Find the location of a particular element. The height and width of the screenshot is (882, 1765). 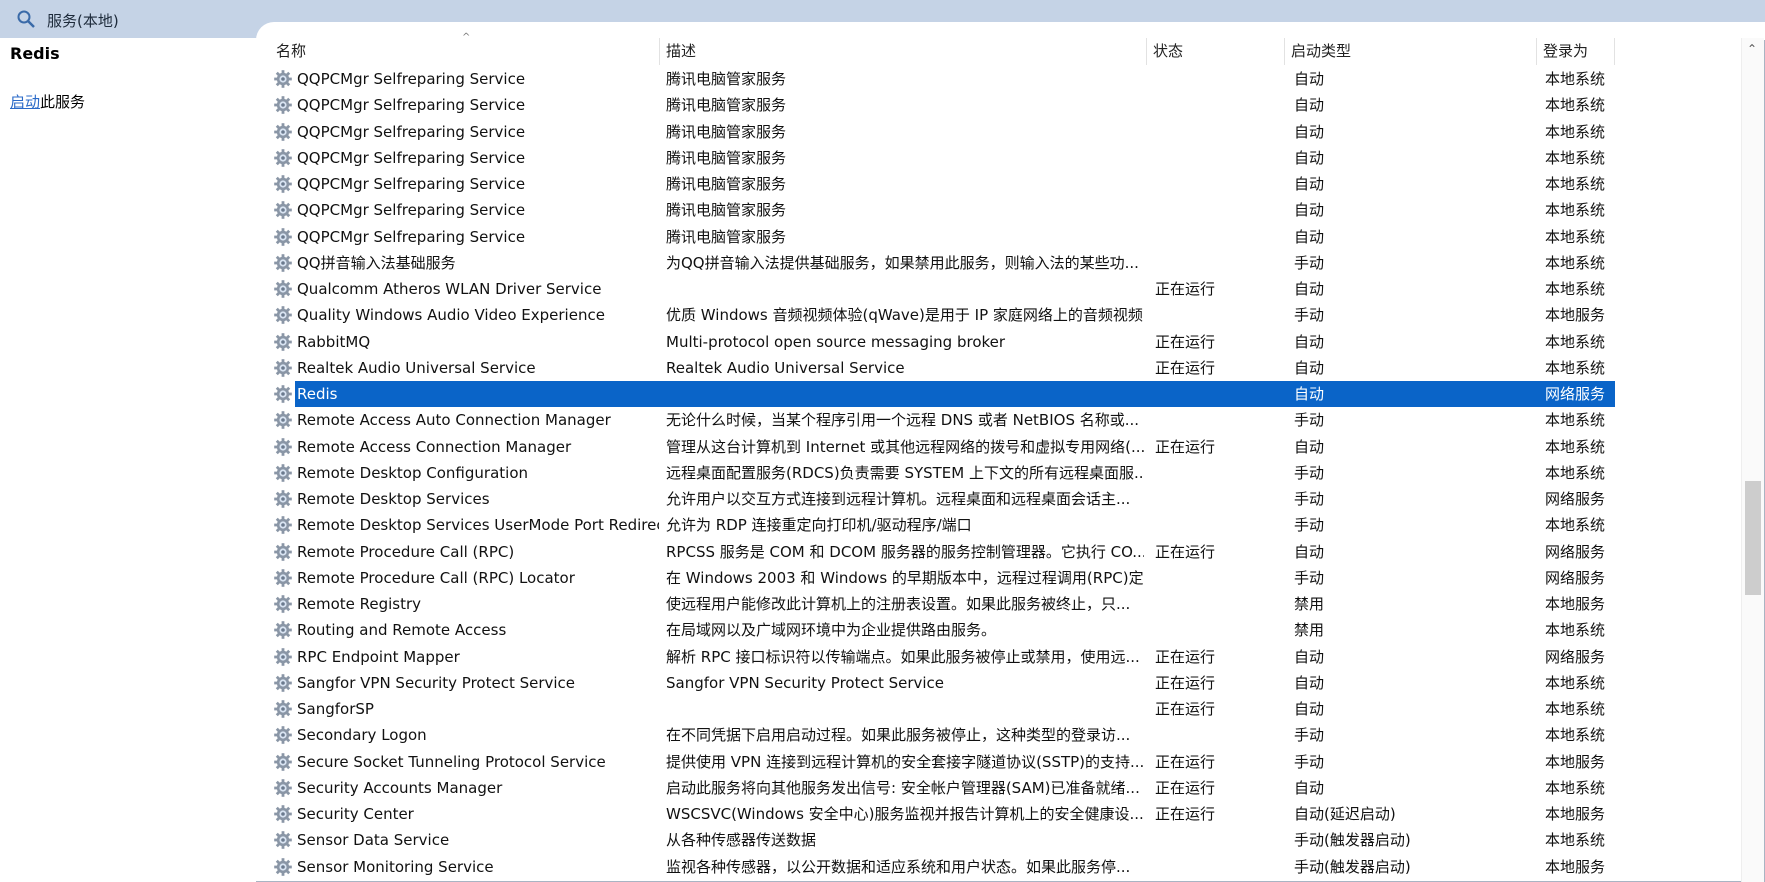

service-row: SangforSP 正在运行 自动 本地系统 is located at coordinates (942, 709).